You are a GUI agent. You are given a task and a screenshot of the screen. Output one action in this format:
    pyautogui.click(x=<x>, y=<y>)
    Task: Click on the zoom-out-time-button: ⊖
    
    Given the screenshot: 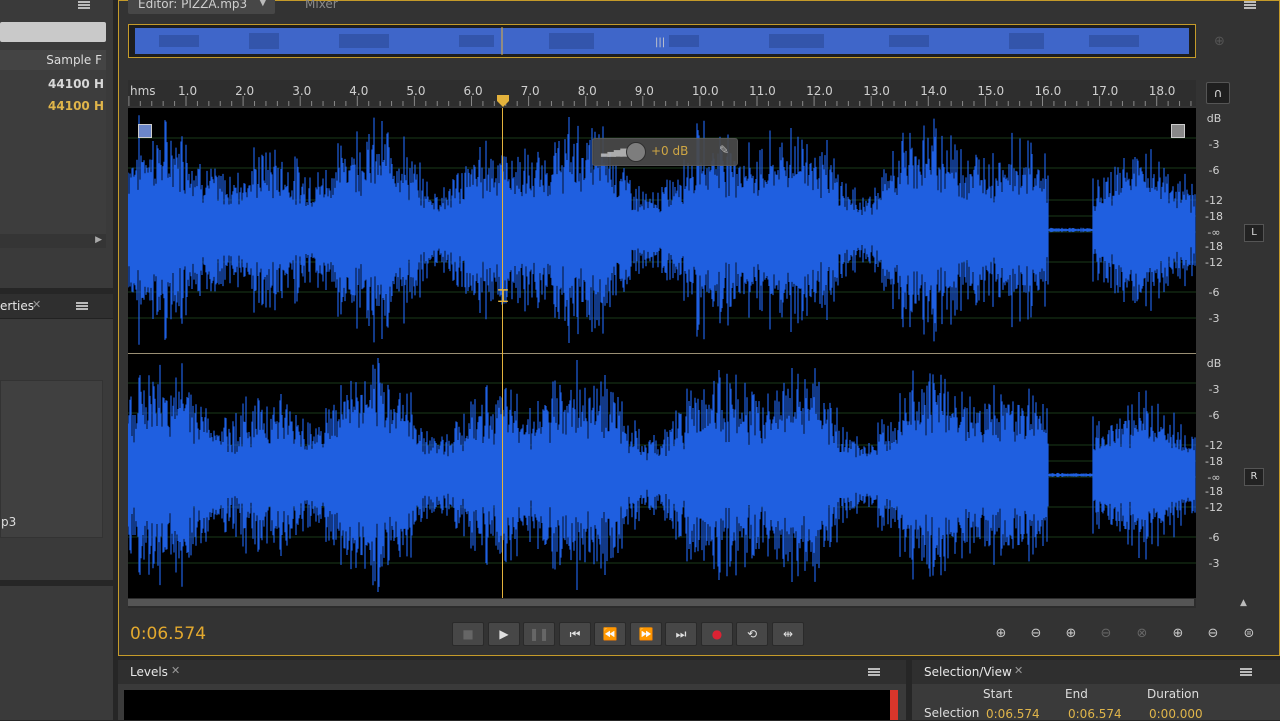 What is the action you would take?
    pyautogui.click(x=1106, y=634)
    